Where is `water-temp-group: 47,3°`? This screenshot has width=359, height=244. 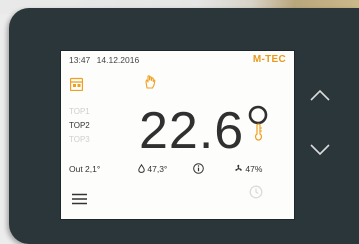 water-temp-group: 47,3° is located at coordinates (153, 168).